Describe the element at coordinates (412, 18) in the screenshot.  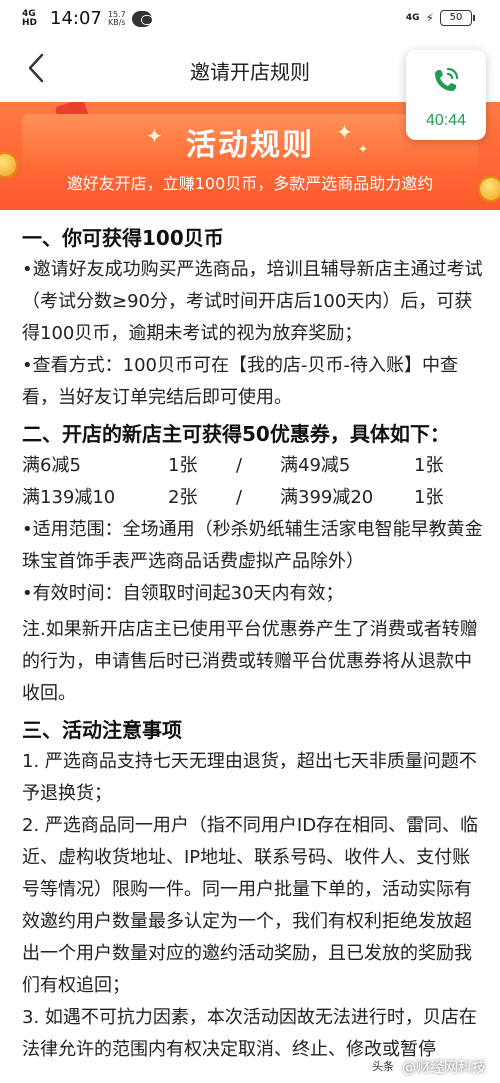
I see `network-type: 4G` at that location.